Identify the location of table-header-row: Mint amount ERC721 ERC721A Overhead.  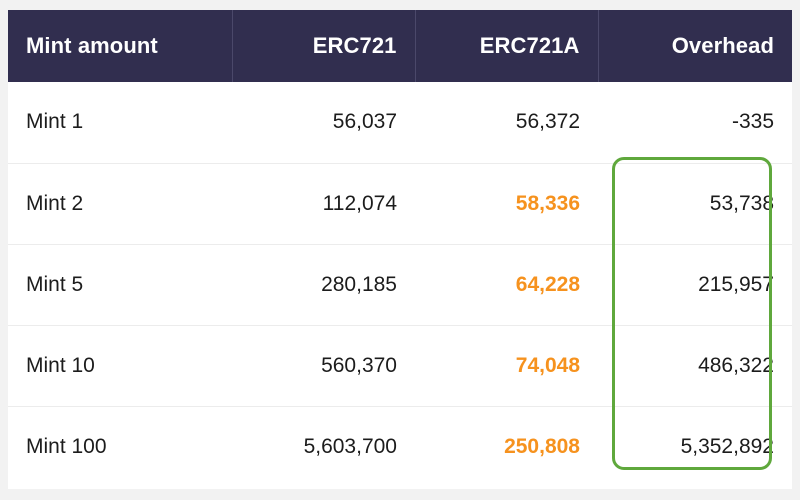
(400, 46).